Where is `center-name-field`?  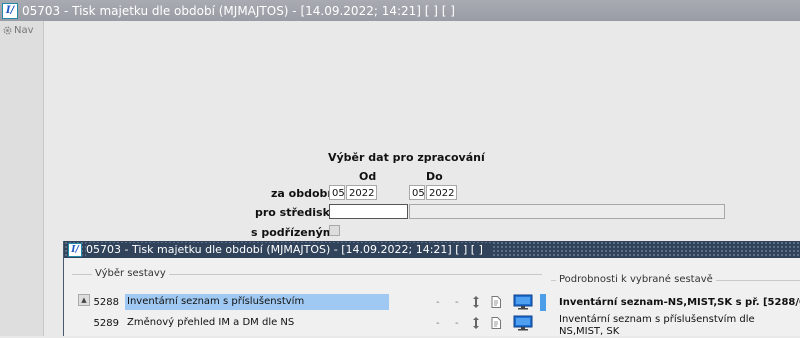
center-name-field is located at coordinates (567, 211).